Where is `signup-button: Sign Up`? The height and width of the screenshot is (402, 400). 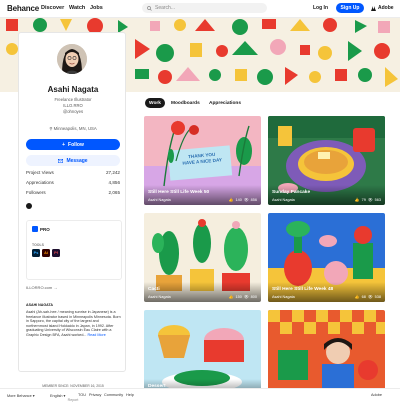
signup-button: Sign Up is located at coordinates (350, 8).